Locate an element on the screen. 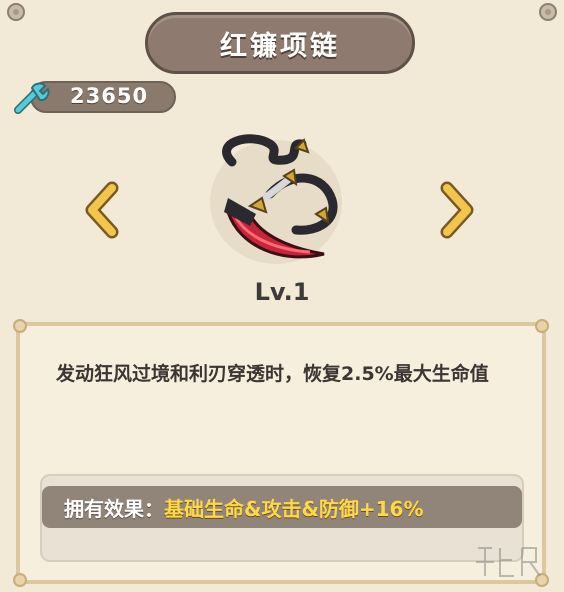  chevron-left-icon is located at coordinates (102, 210).